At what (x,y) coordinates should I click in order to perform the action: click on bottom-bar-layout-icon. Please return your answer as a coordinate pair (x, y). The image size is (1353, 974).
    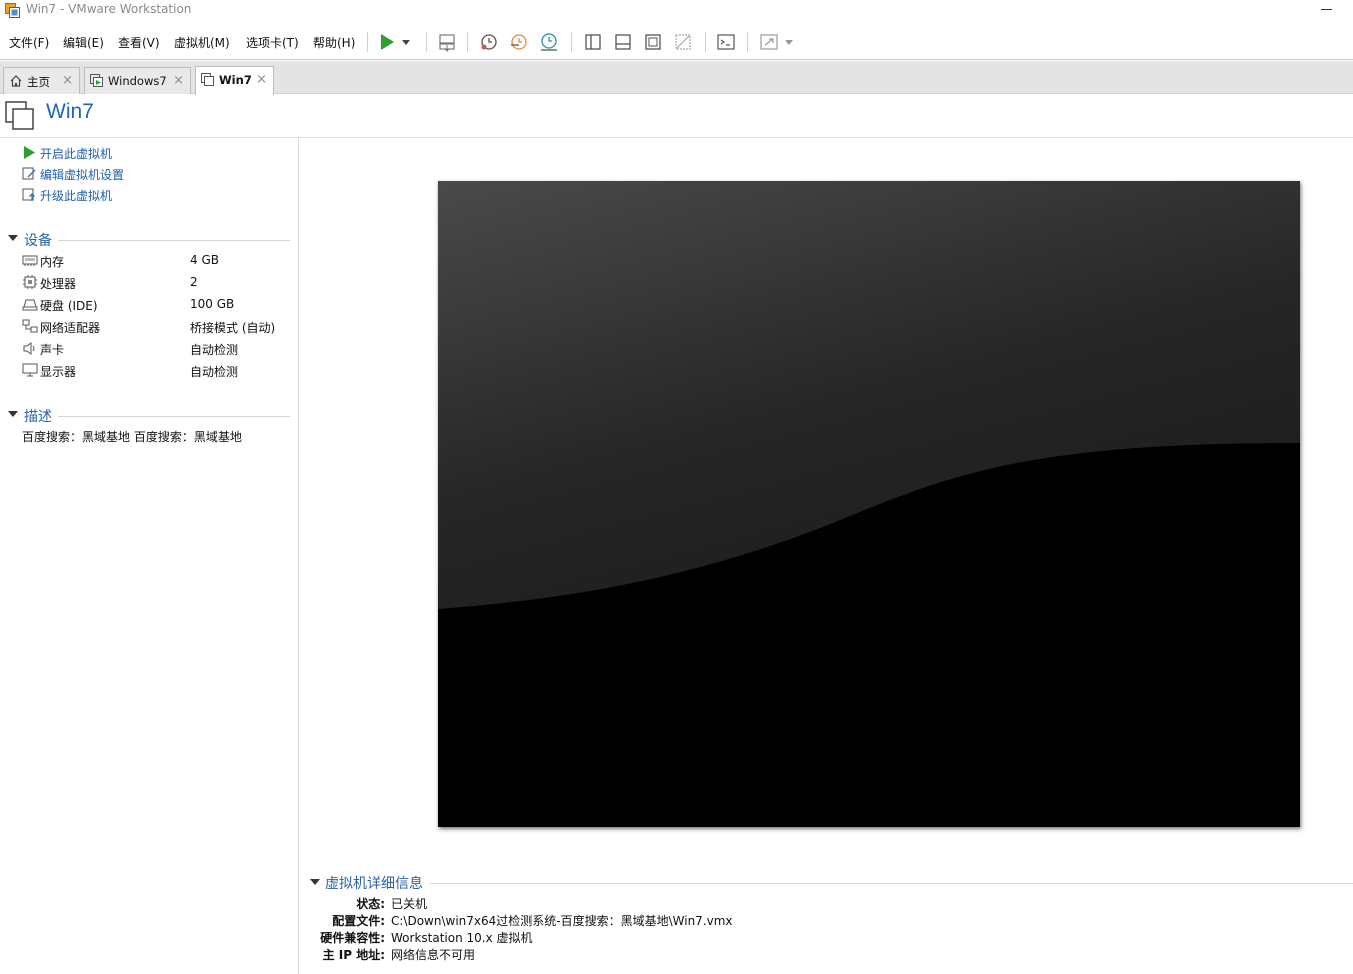
    Looking at the image, I should click on (623, 42).